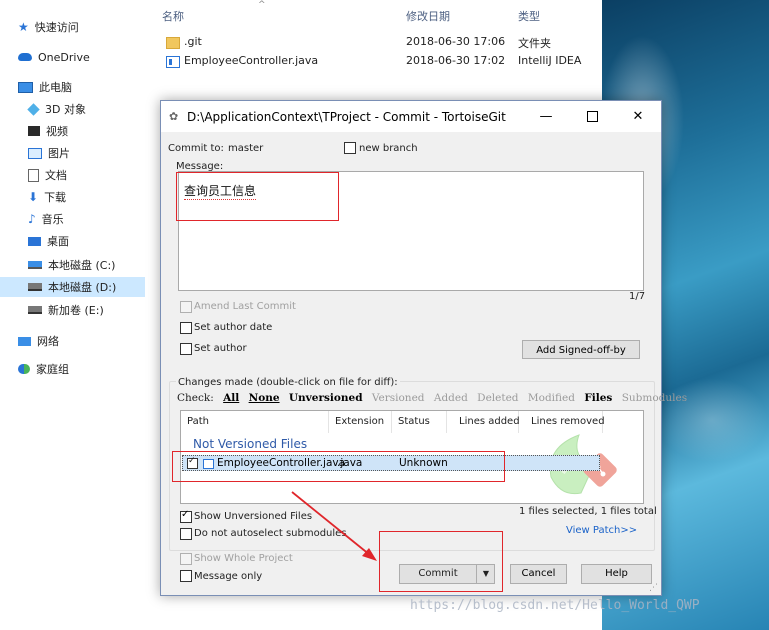  I want to click on close-button: ✕, so click(638, 116).